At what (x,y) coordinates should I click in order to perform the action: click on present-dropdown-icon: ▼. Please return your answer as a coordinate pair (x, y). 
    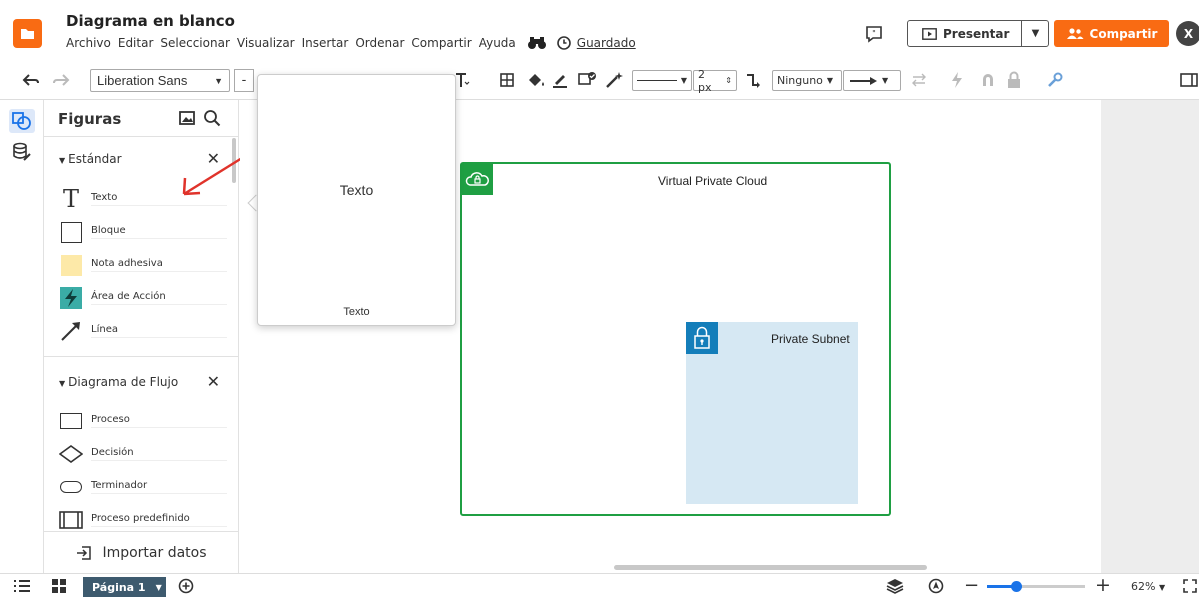
    Looking at the image, I should click on (1035, 33).